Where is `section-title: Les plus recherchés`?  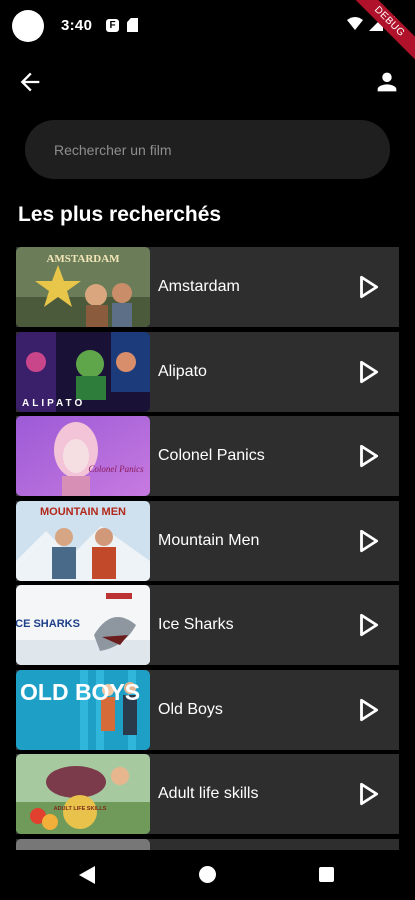 section-title: Les plus recherchés is located at coordinates (120, 214).